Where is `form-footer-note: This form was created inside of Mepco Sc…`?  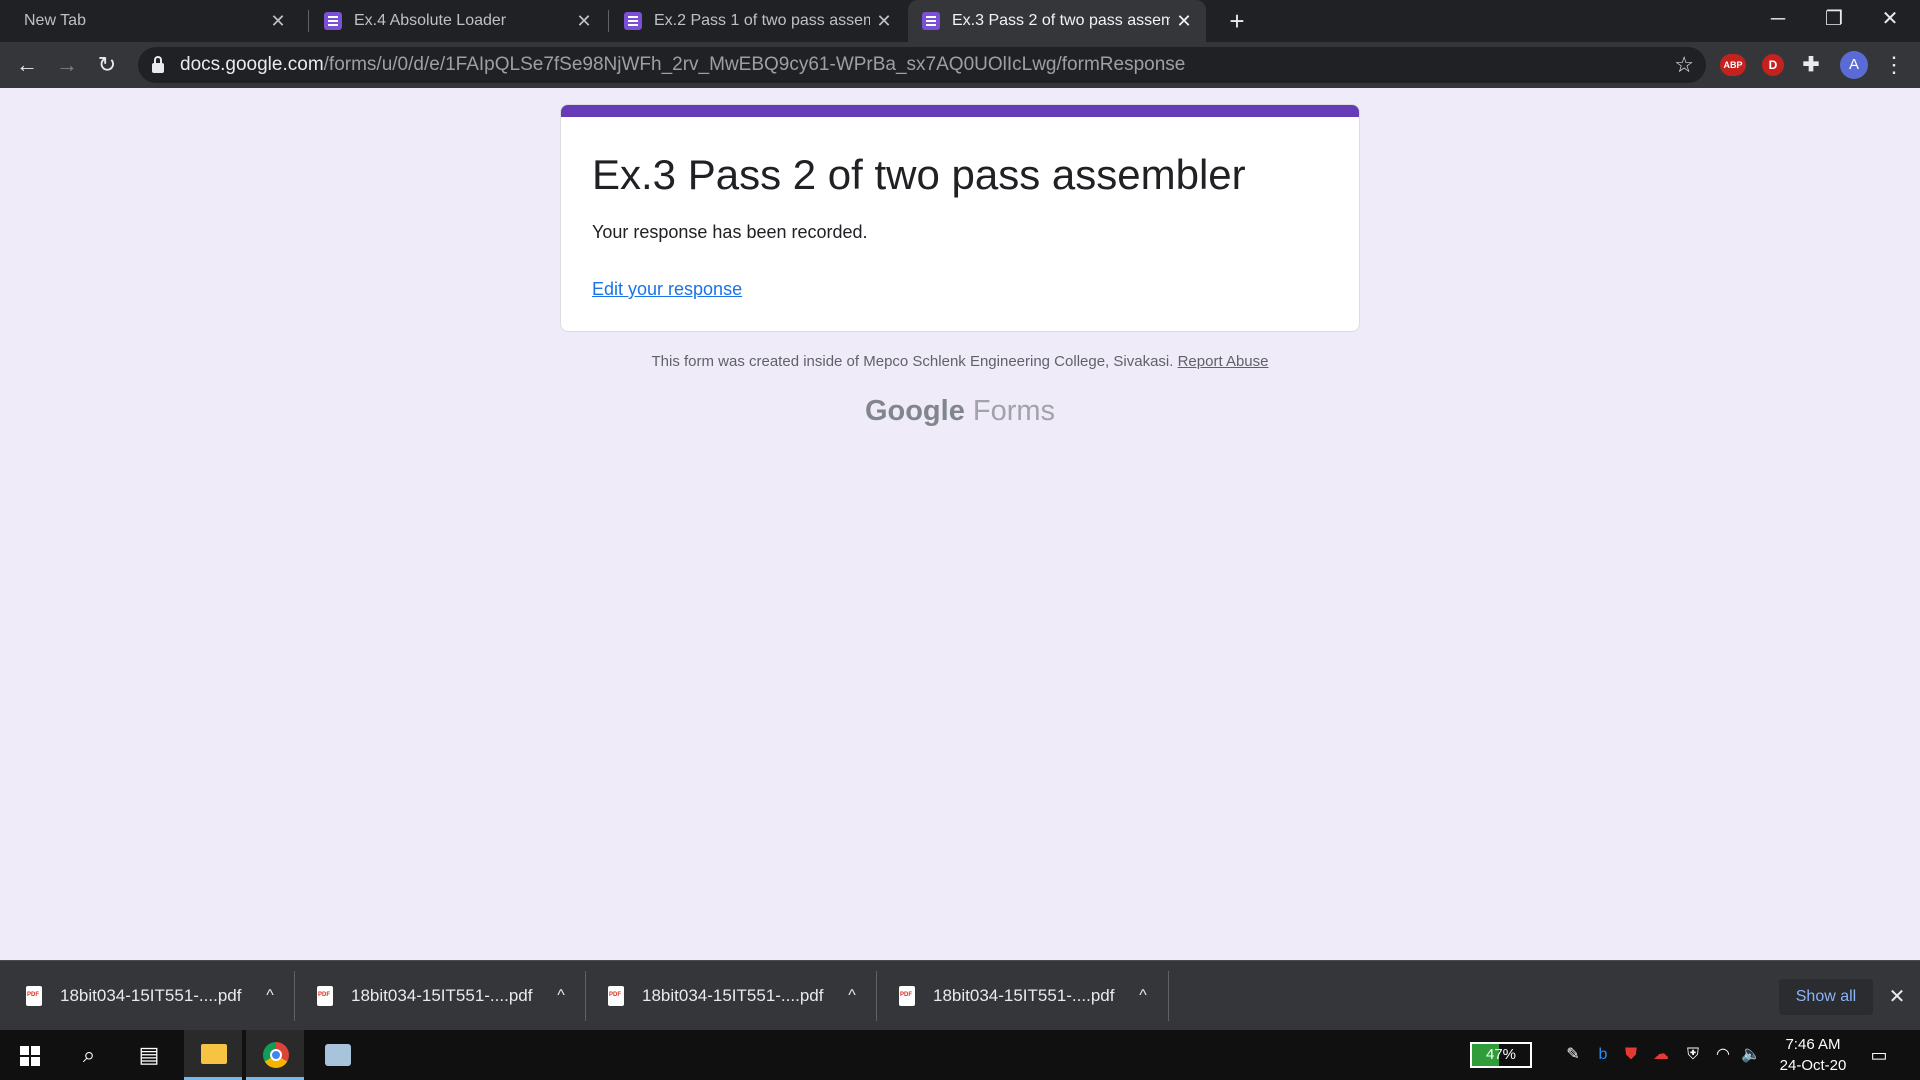
form-footer-note: This form was created inside of Mepco Sc… is located at coordinates (960, 361).